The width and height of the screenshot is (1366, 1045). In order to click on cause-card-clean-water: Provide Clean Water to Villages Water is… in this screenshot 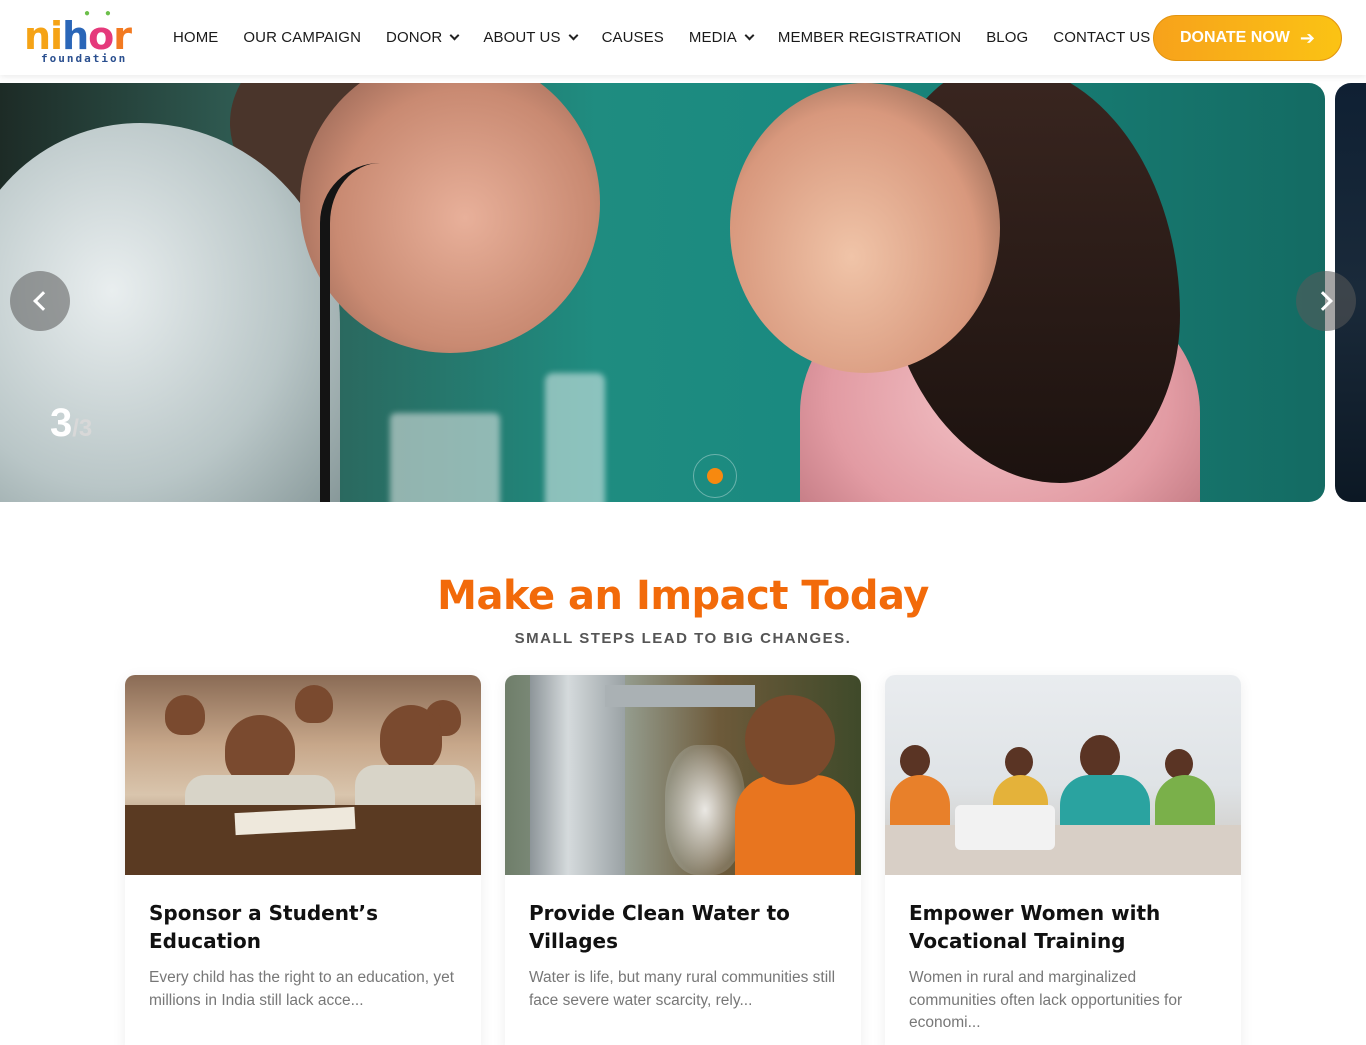, I will do `click(683, 860)`.